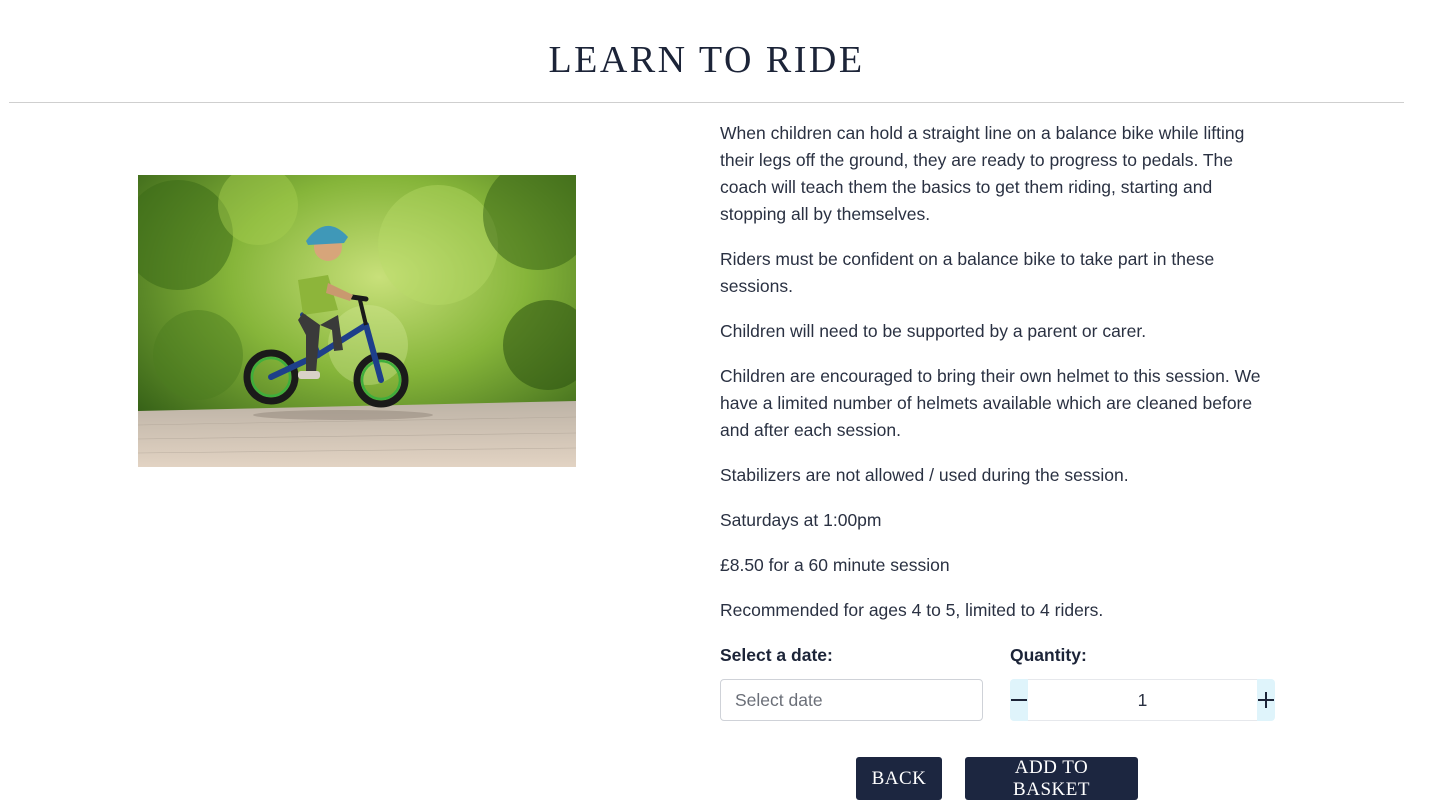 The width and height of the screenshot is (1436, 810). I want to click on date-input, so click(851, 700).